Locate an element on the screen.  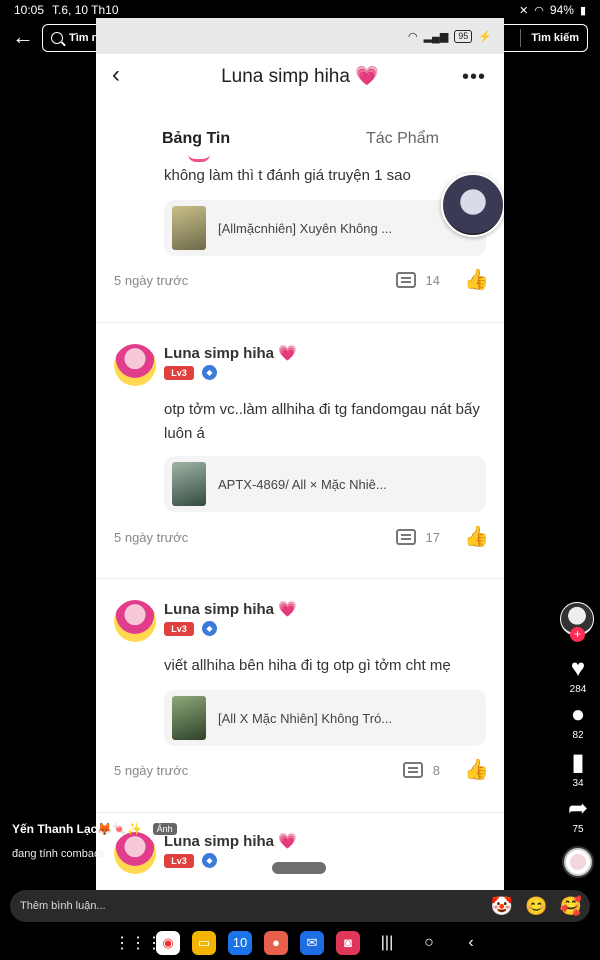
profile-title: Luna simp hiha is located at coordinates (285, 76).